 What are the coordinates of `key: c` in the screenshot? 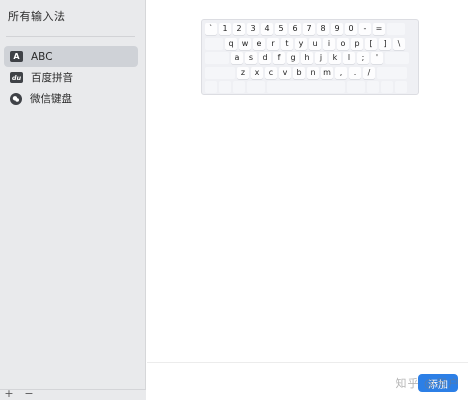 It's located at (271, 72).